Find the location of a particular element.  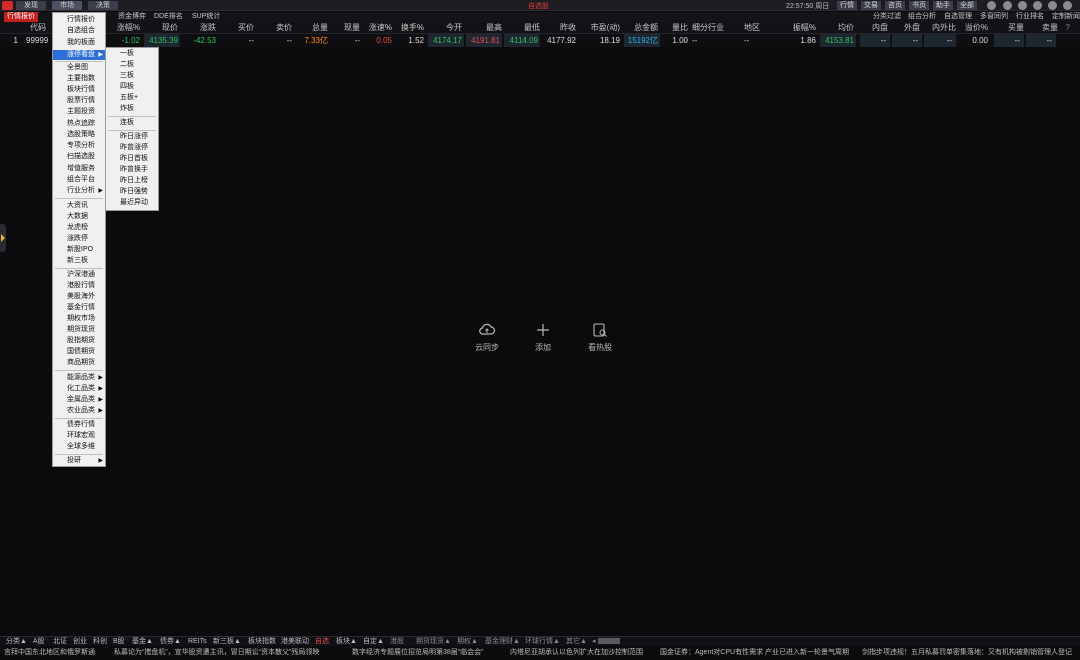

submenu-item-board-1: 一板 is located at coordinates (120, 54).